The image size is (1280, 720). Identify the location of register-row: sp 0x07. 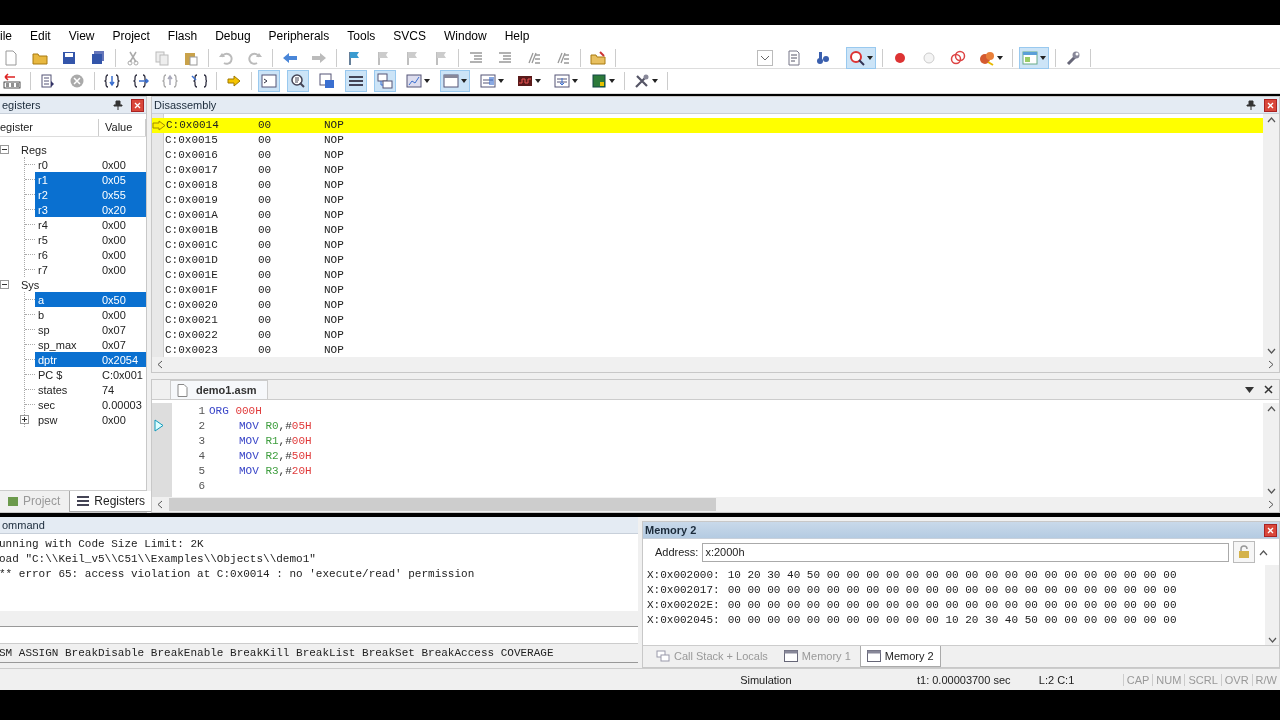
(90, 329).